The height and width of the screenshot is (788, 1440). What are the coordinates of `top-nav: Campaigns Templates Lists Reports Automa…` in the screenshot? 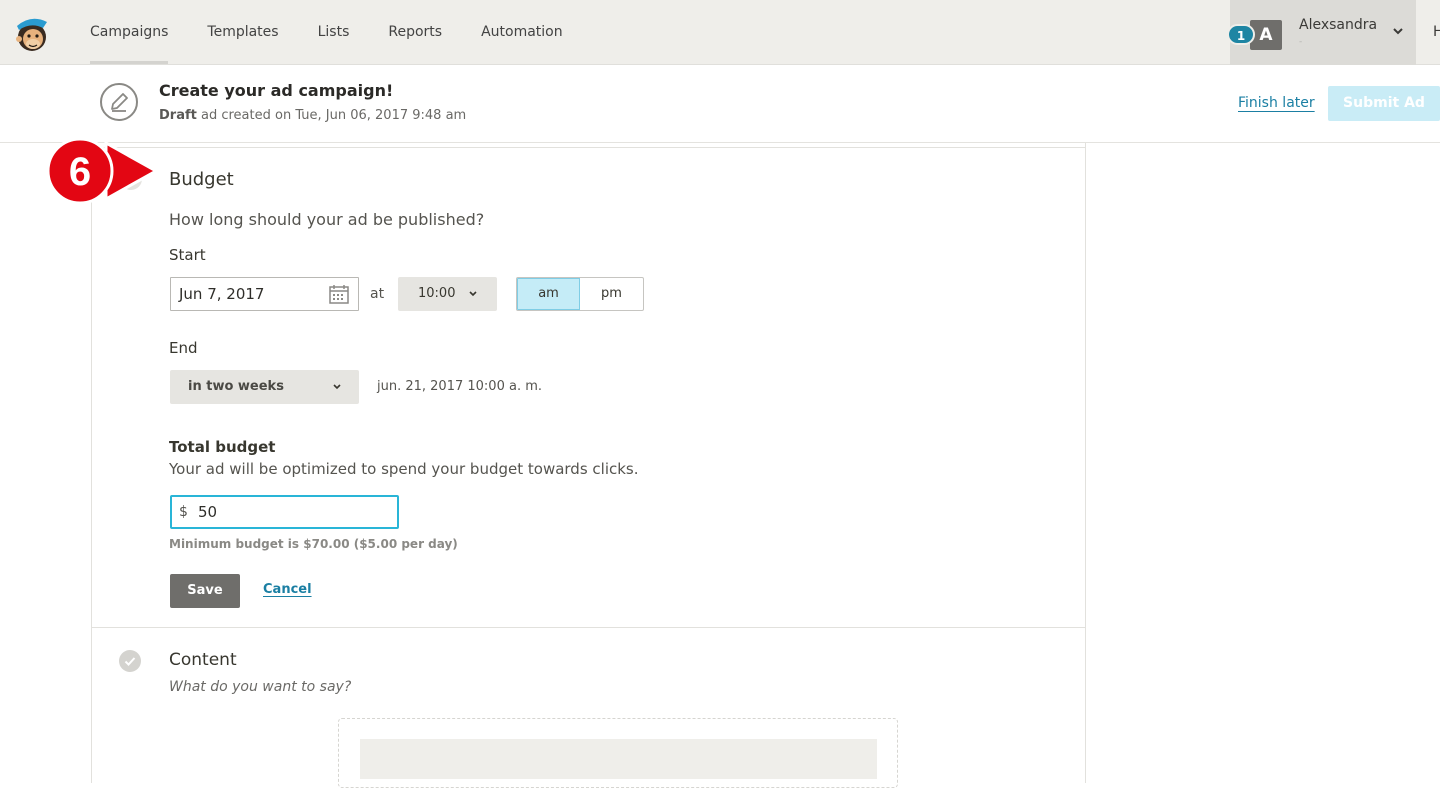 It's located at (720, 32).